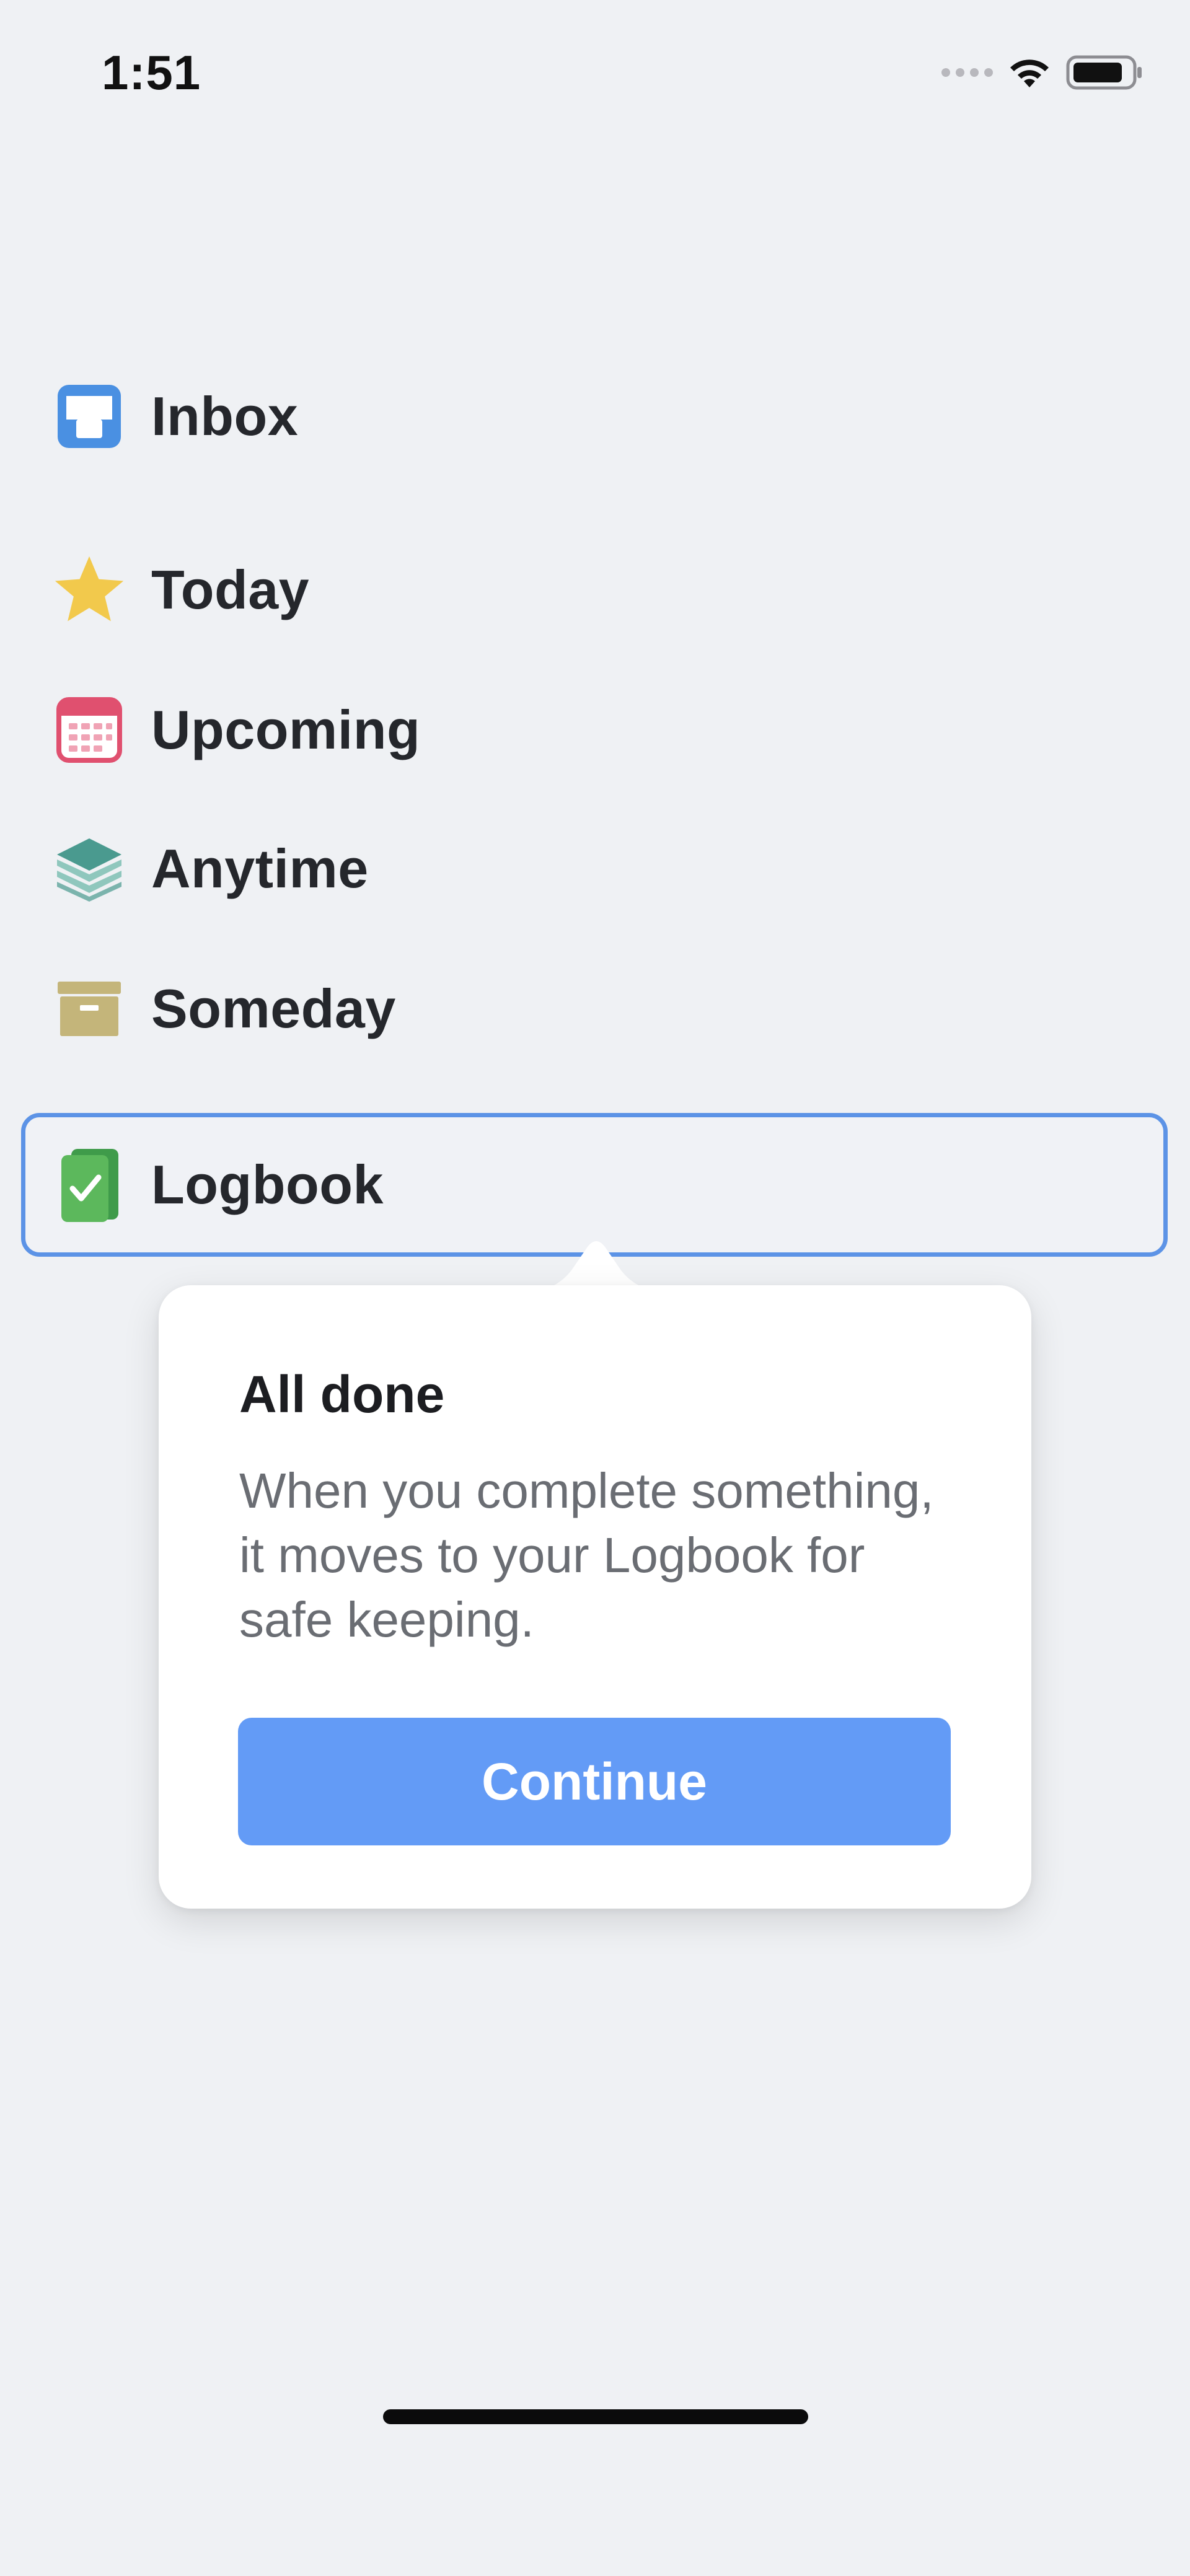  What do you see at coordinates (89, 417) in the screenshot?
I see `inbox-icon` at bounding box center [89, 417].